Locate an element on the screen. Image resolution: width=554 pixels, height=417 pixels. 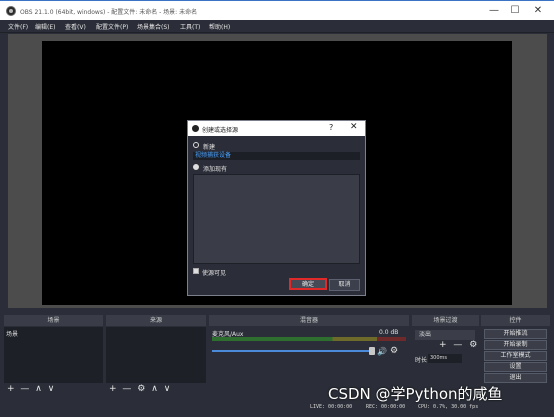
sources-toolbar: + — ⚙ ∧ ∨ is located at coordinates (156, 389).